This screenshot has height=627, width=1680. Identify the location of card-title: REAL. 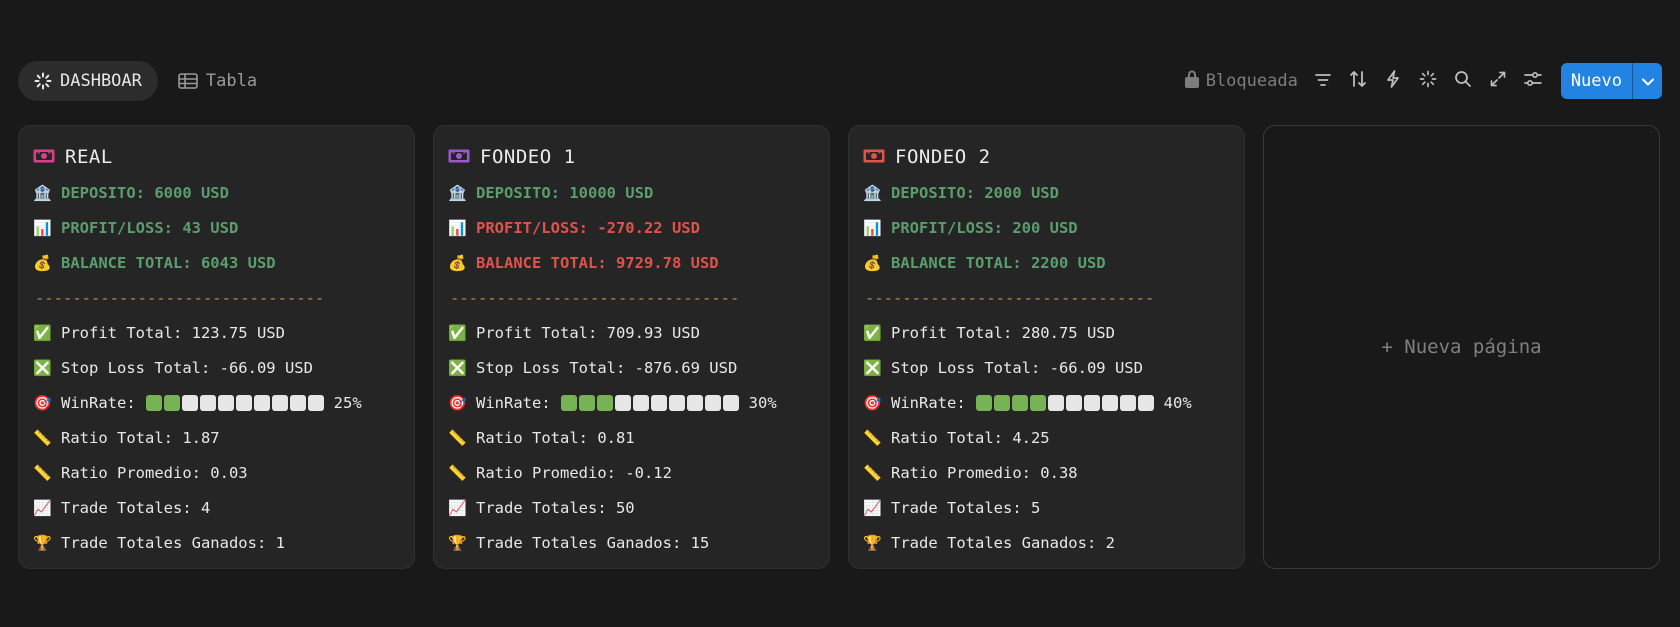
(216, 157).